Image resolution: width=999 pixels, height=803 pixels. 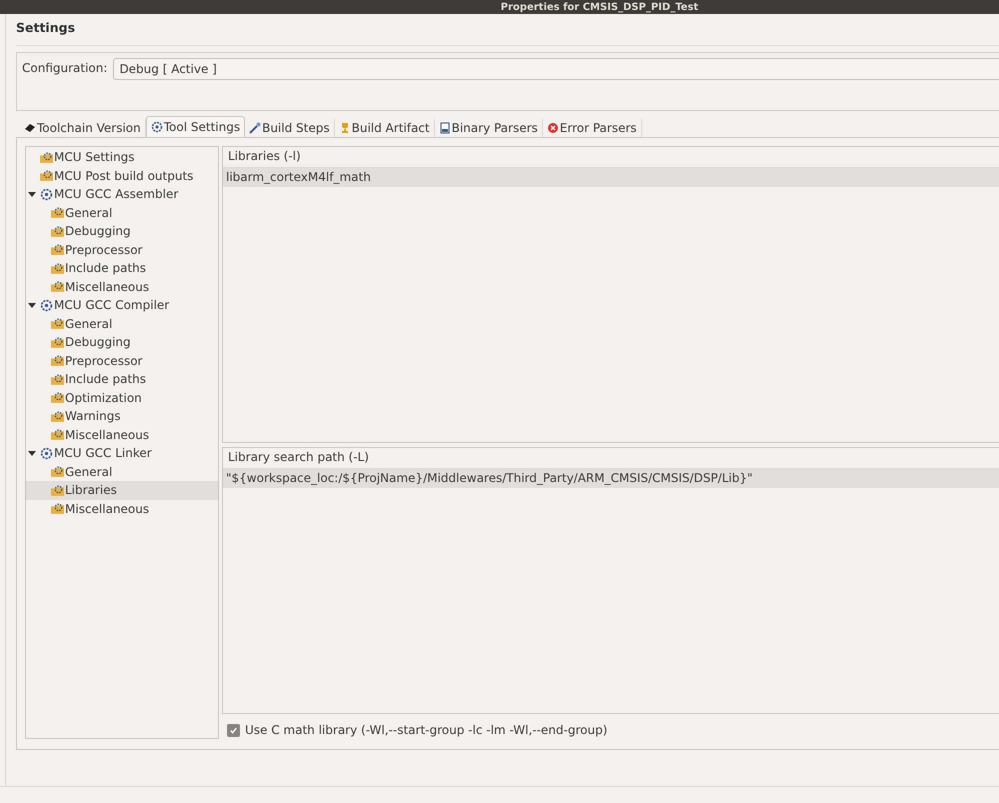 I want to click on checkbox, so click(x=233, y=730).